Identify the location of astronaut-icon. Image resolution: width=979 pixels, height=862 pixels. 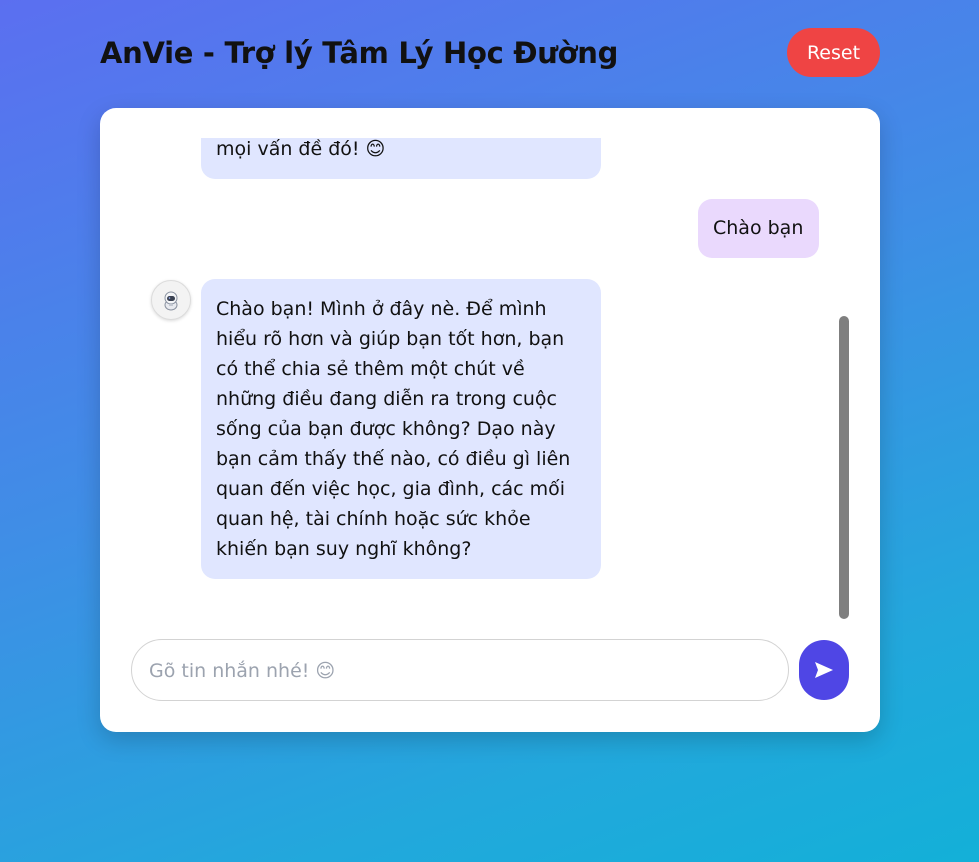
(171, 301).